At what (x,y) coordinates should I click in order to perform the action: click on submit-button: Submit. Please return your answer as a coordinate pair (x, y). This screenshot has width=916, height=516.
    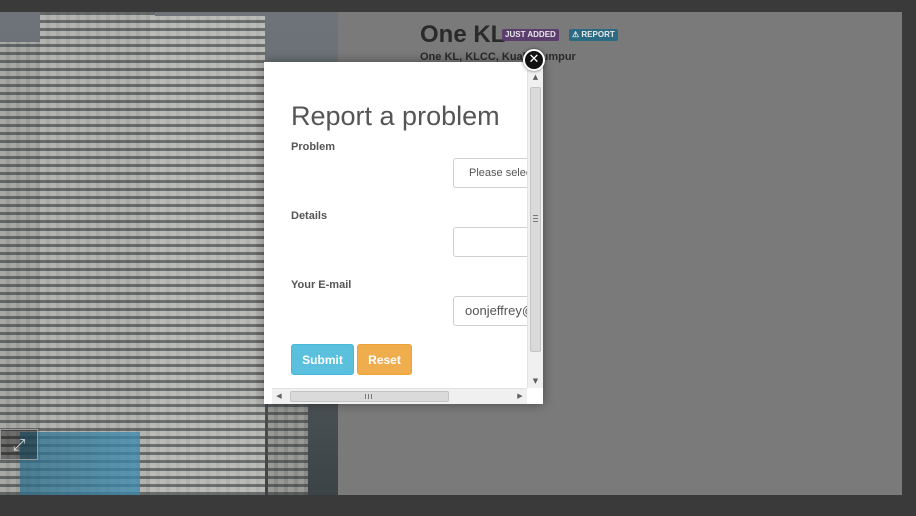
    Looking at the image, I should click on (322, 359).